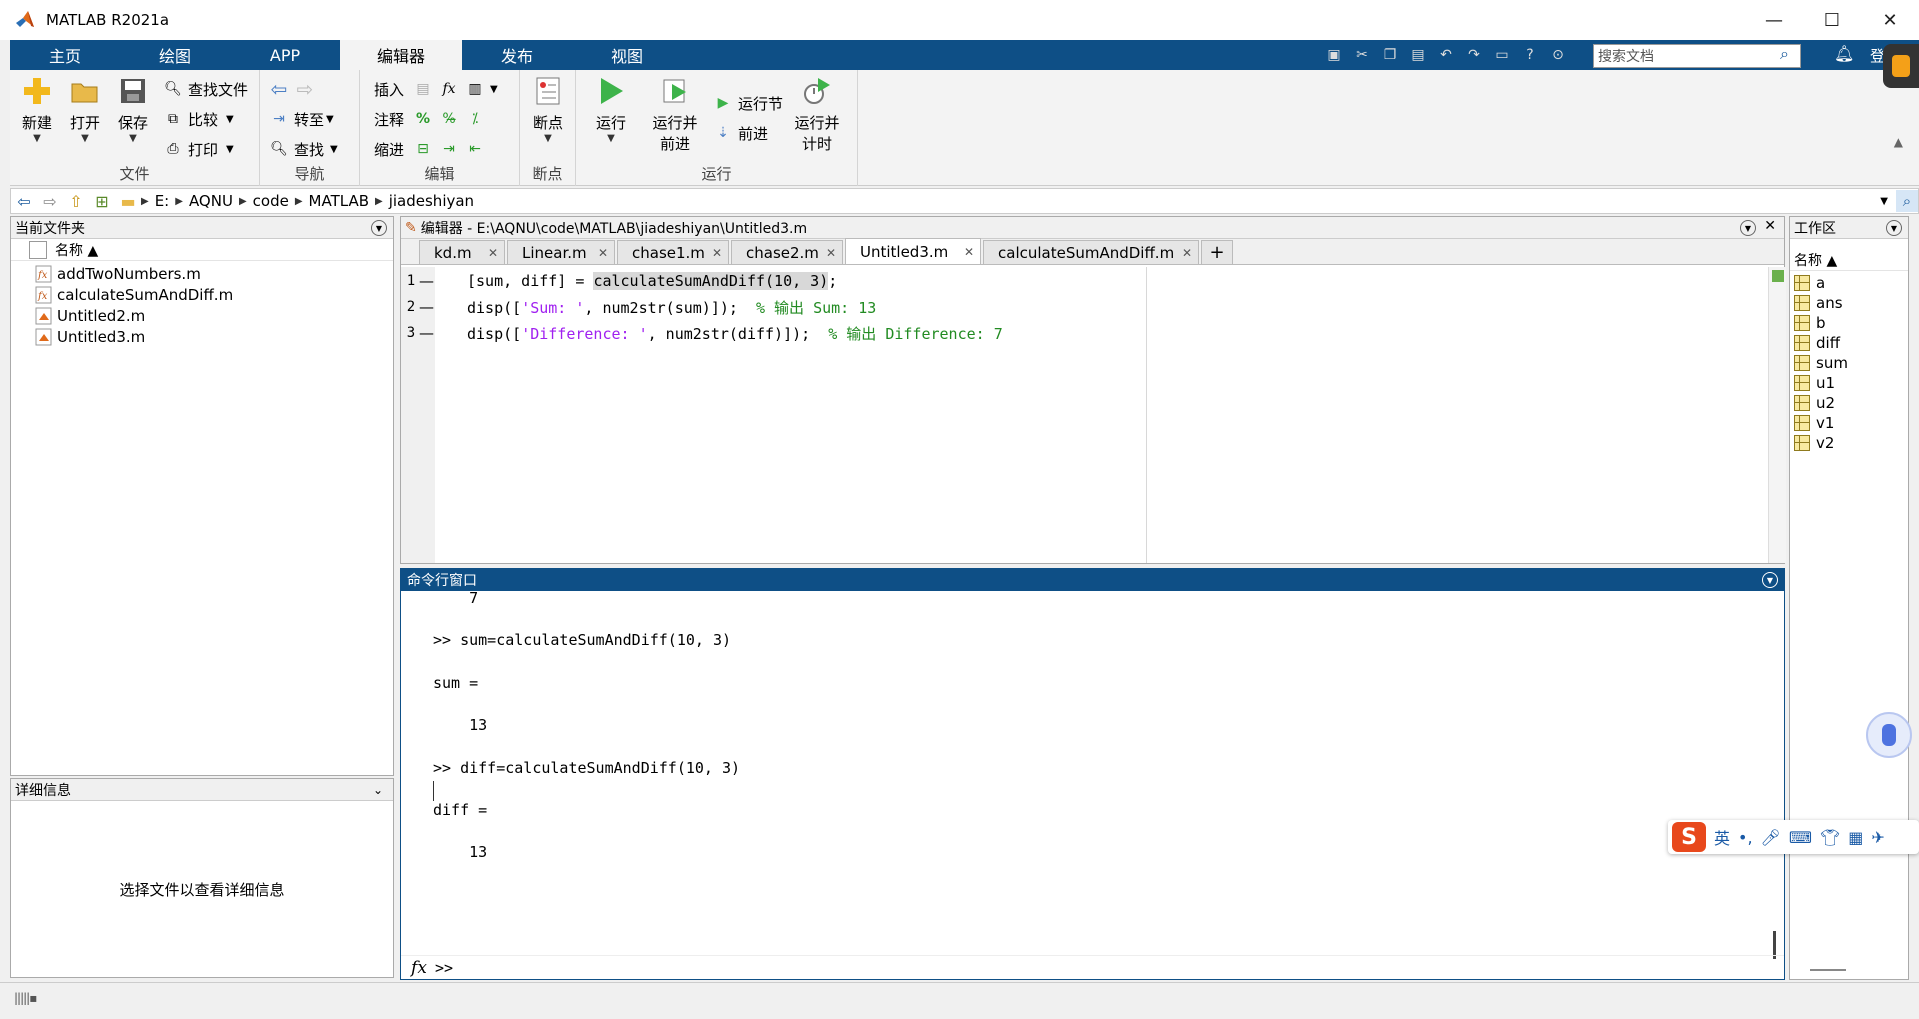  What do you see at coordinates (436, 89) in the screenshot?
I see `insert-button: 插入 ▤ fx ▥ ▼` at bounding box center [436, 89].